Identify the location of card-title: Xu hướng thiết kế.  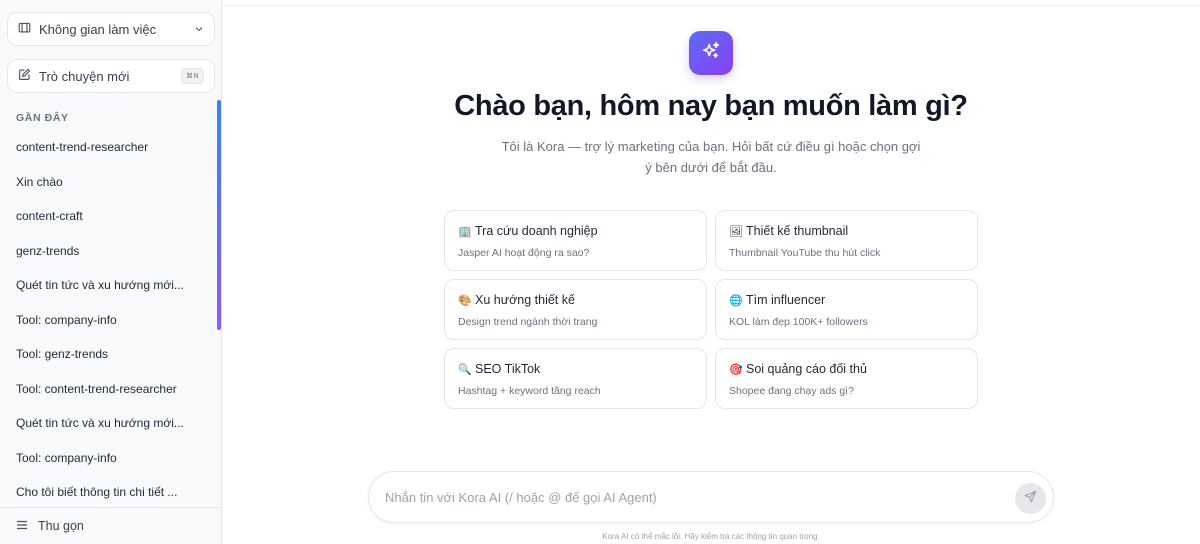
(525, 300).